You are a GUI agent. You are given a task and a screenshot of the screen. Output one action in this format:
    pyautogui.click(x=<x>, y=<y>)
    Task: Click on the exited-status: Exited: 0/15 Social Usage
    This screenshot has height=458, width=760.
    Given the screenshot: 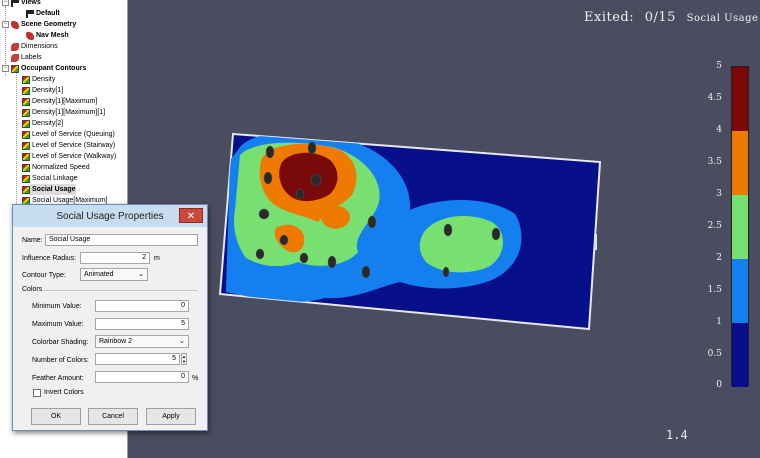 What is the action you would take?
    pyautogui.click(x=671, y=17)
    